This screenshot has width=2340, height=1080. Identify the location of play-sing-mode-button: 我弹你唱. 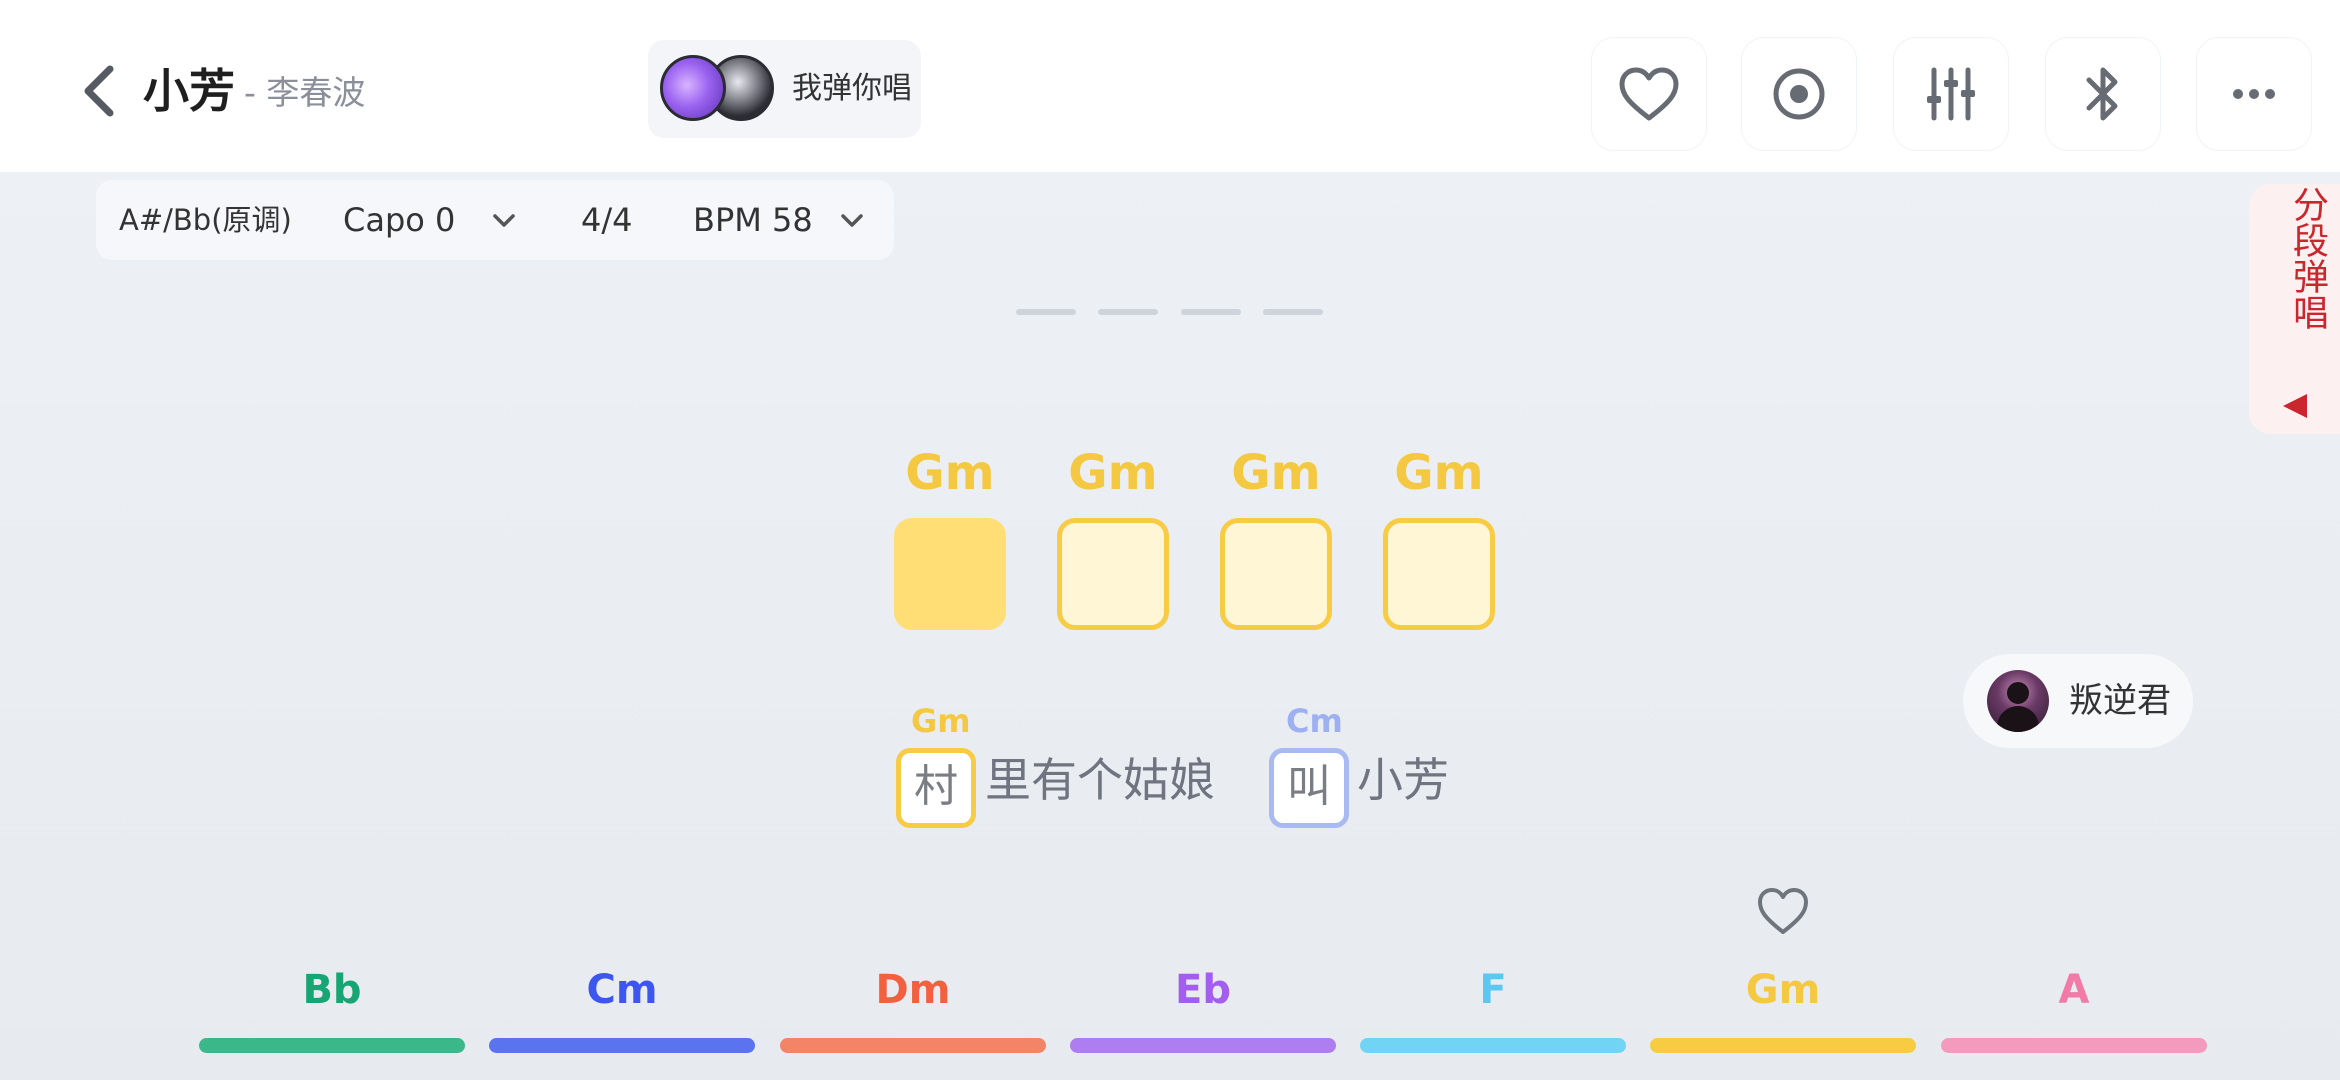
(784, 89).